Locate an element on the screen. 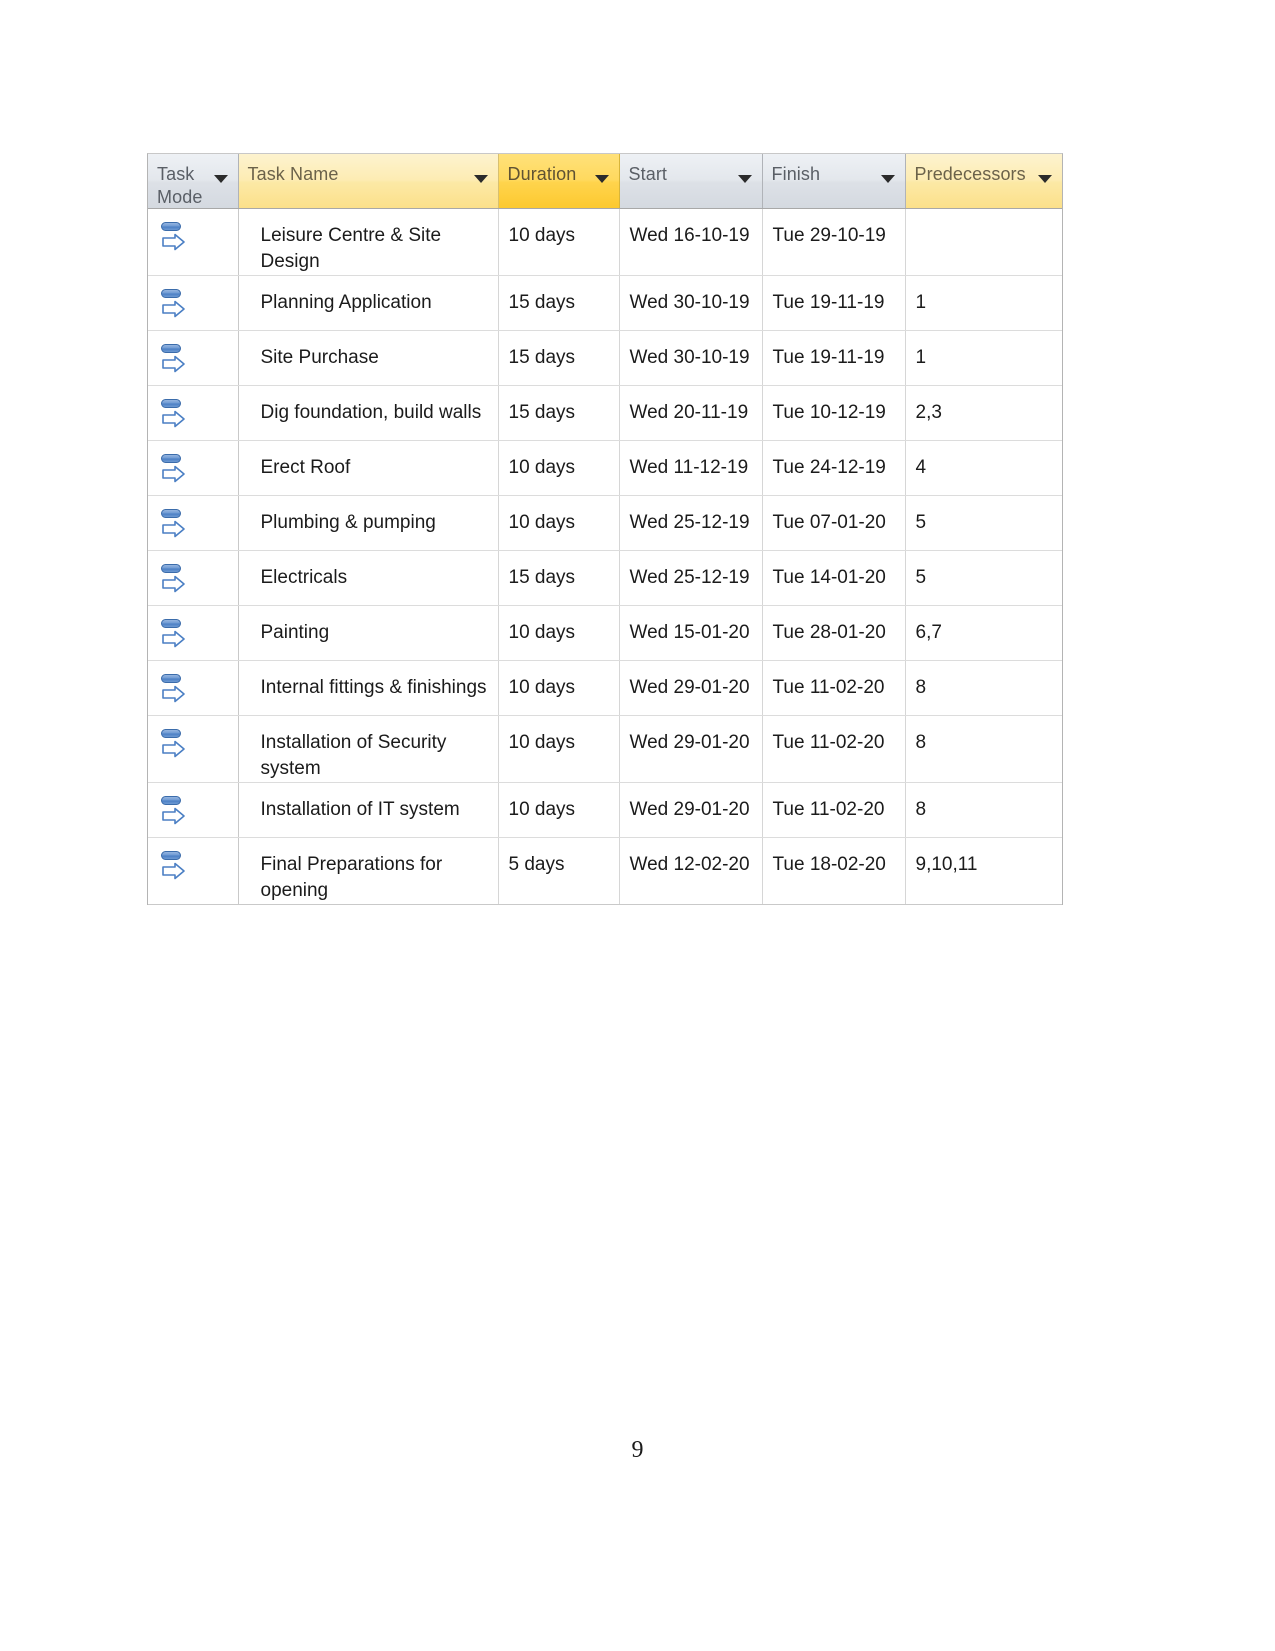  duration-text: 15 days is located at coordinates (542, 357).